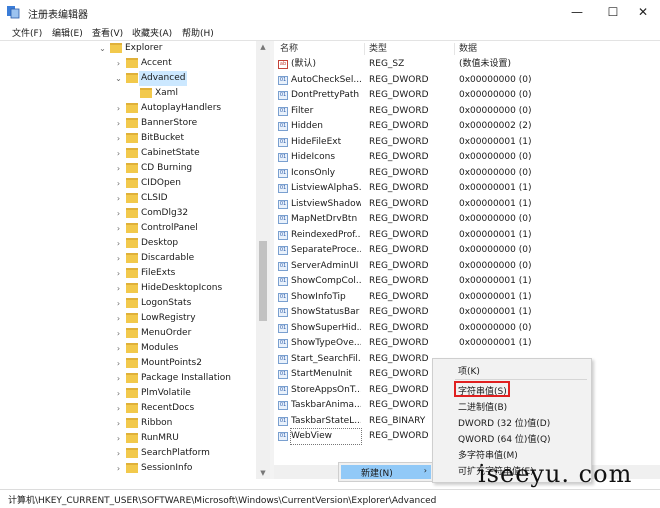 Image resolution: width=660 pixels, height=508 pixels. What do you see at coordinates (467, 65) in the screenshot?
I see `registry-value-row: ab (默认) REG_SZ (数值未设置)` at bounding box center [467, 65].